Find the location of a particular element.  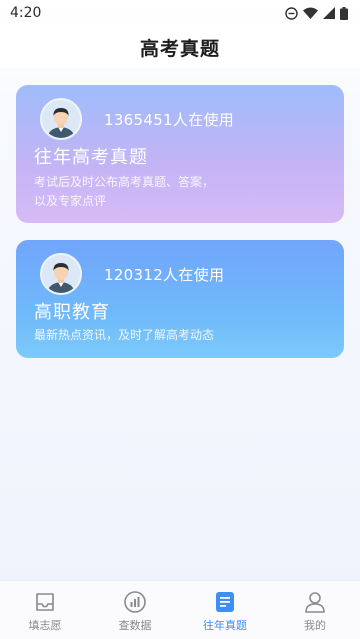

chart-icon is located at coordinates (135, 602).